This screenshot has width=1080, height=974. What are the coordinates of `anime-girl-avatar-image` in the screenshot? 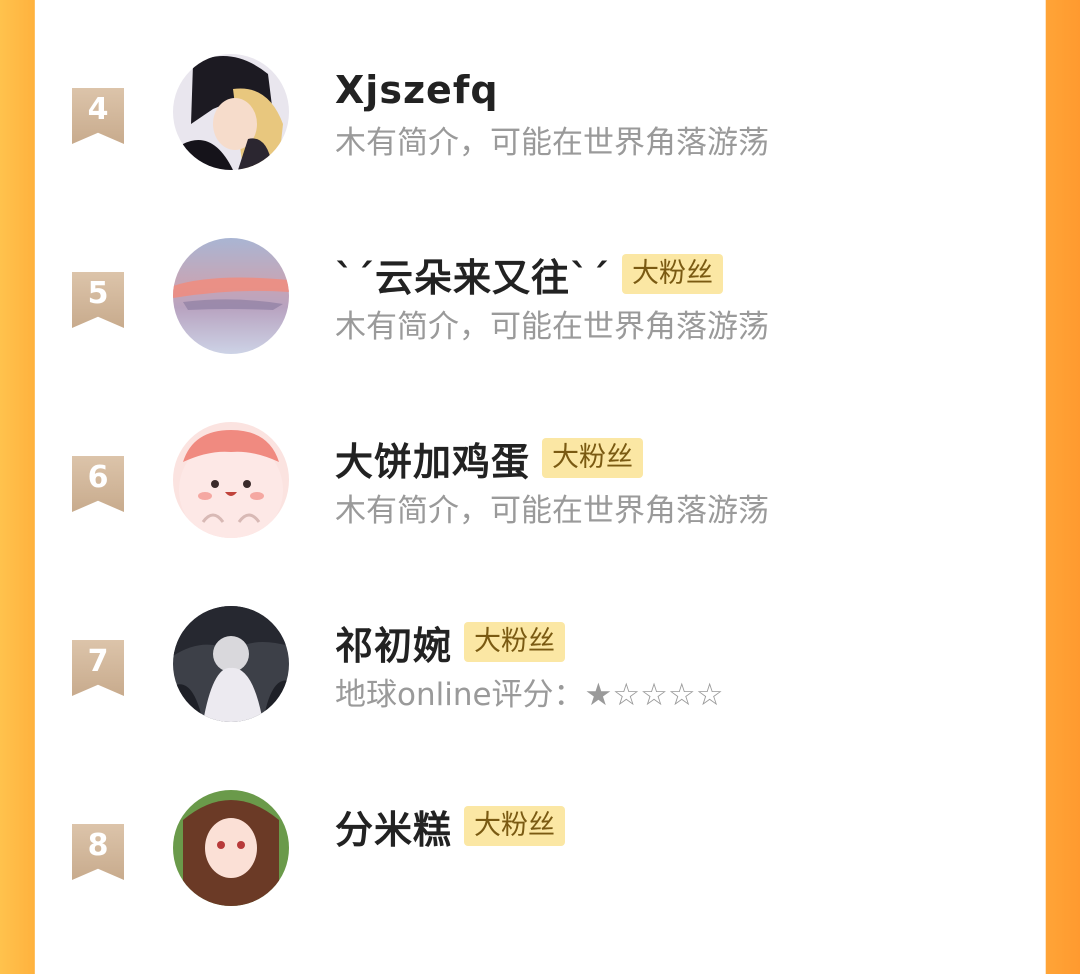 It's located at (231, 848).